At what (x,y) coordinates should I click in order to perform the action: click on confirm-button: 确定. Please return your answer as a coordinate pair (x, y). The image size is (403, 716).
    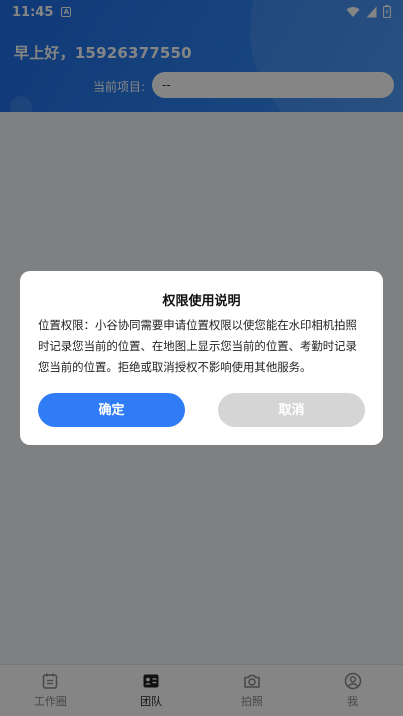
    Looking at the image, I should click on (111, 410).